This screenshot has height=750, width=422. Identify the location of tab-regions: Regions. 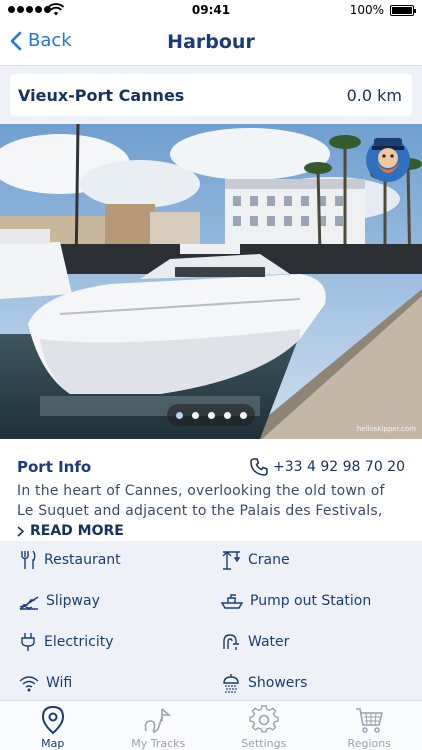
(369, 725).